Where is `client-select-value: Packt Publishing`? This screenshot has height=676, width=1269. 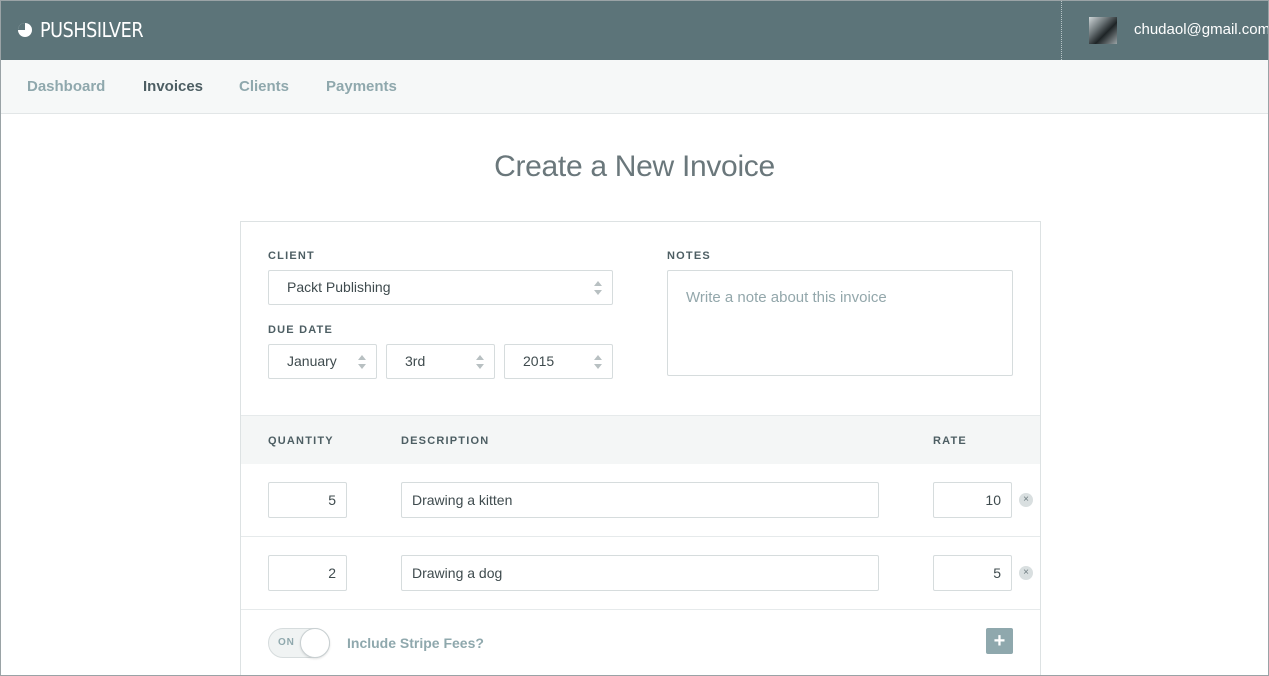
client-select-value: Packt Publishing is located at coordinates (339, 287).